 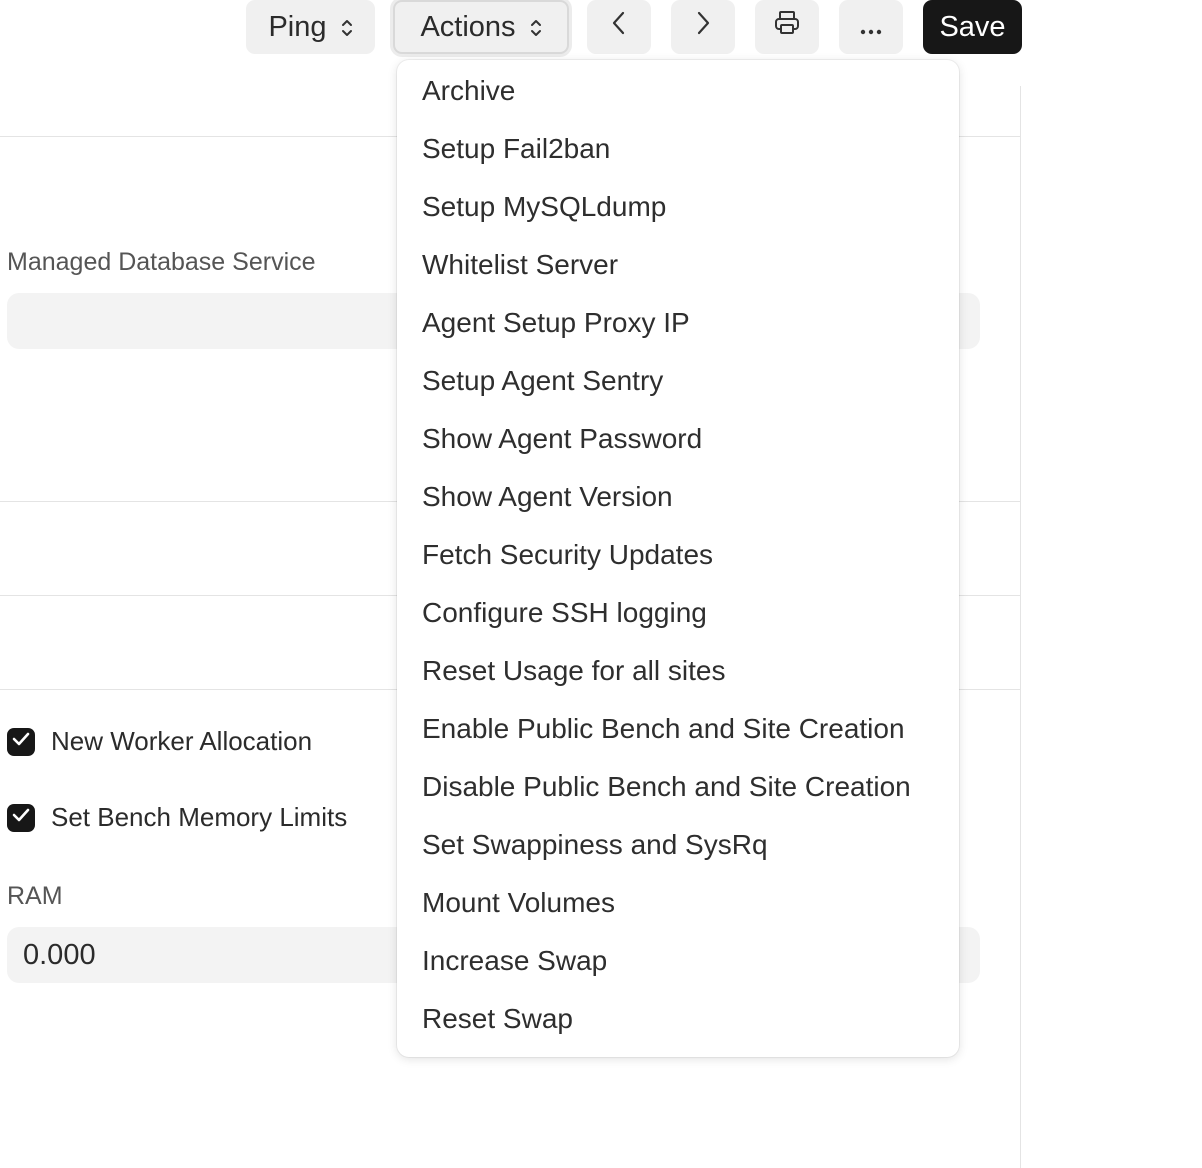 What do you see at coordinates (678, 903) in the screenshot?
I see `actions-menu-item: Mount Volumes` at bounding box center [678, 903].